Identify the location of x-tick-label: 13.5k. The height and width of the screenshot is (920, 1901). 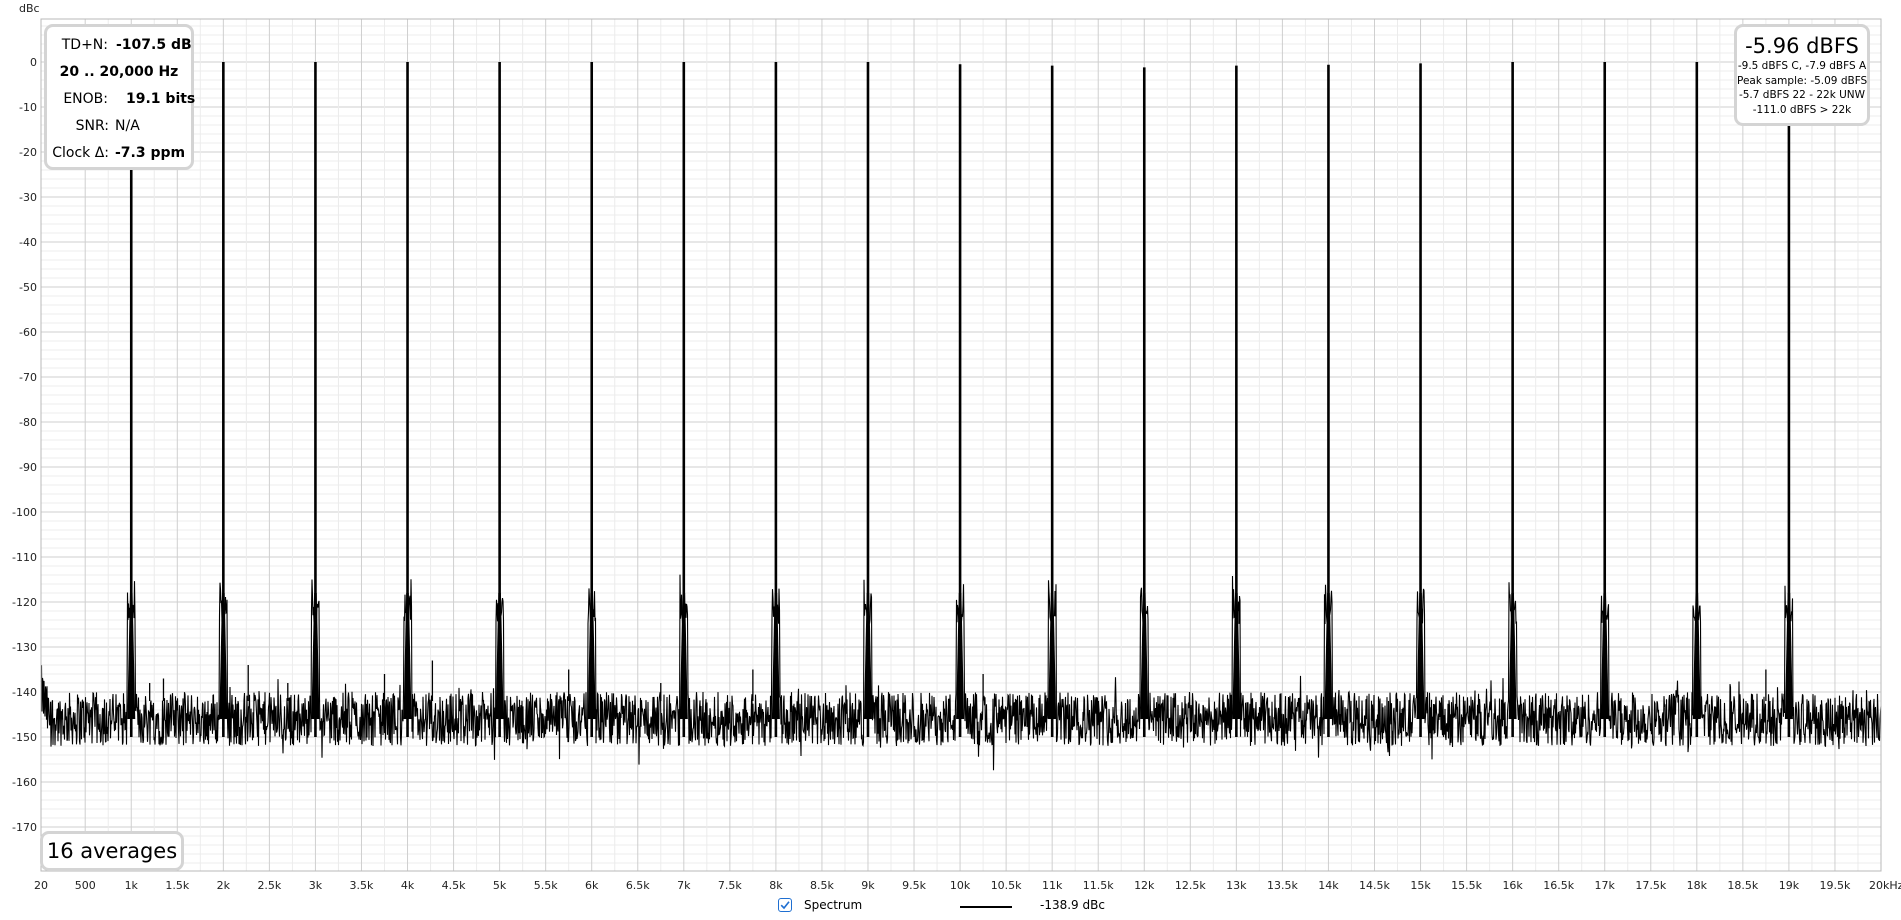
(1282, 885).